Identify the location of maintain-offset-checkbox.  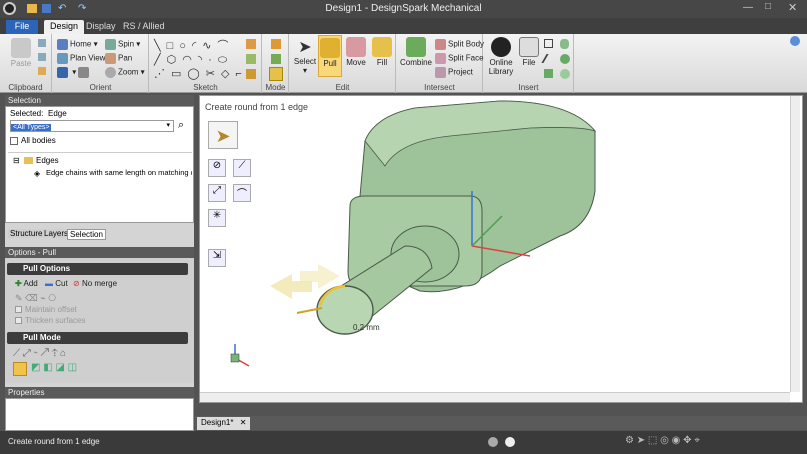
(18, 309).